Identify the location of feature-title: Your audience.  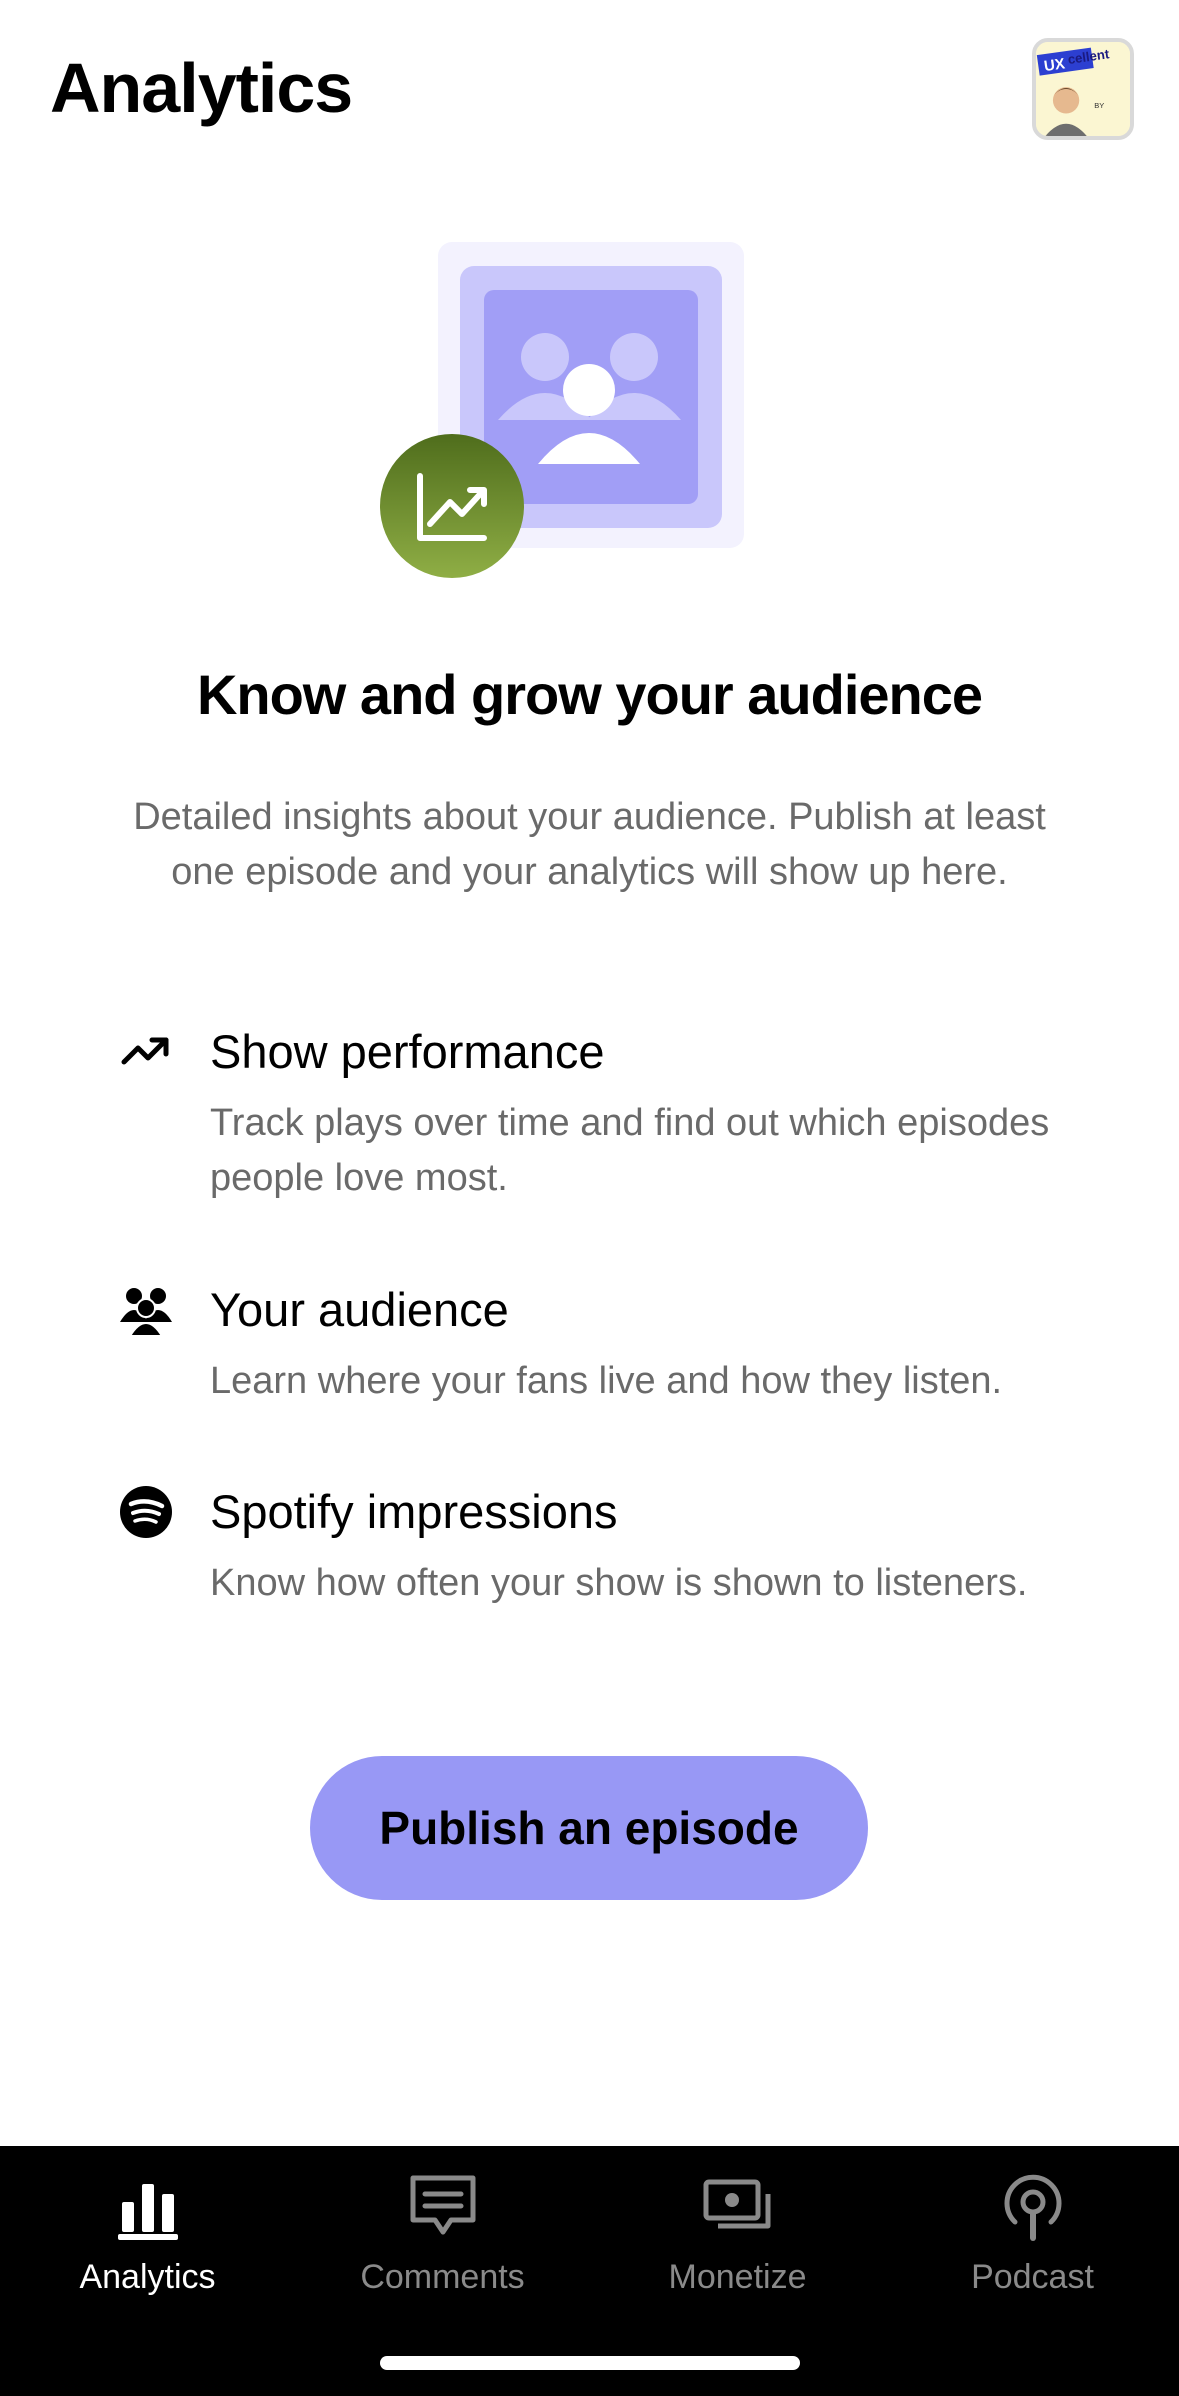
(359, 1309).